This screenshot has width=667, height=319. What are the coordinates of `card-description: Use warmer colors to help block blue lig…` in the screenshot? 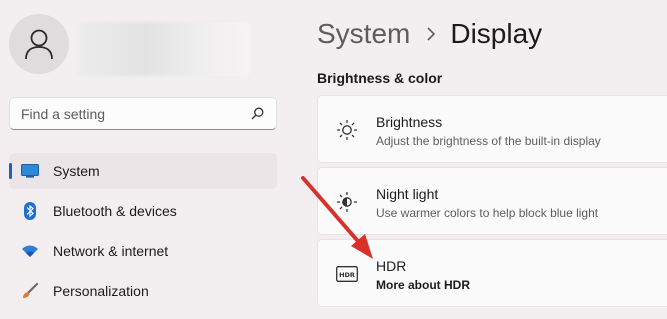 It's located at (487, 213).